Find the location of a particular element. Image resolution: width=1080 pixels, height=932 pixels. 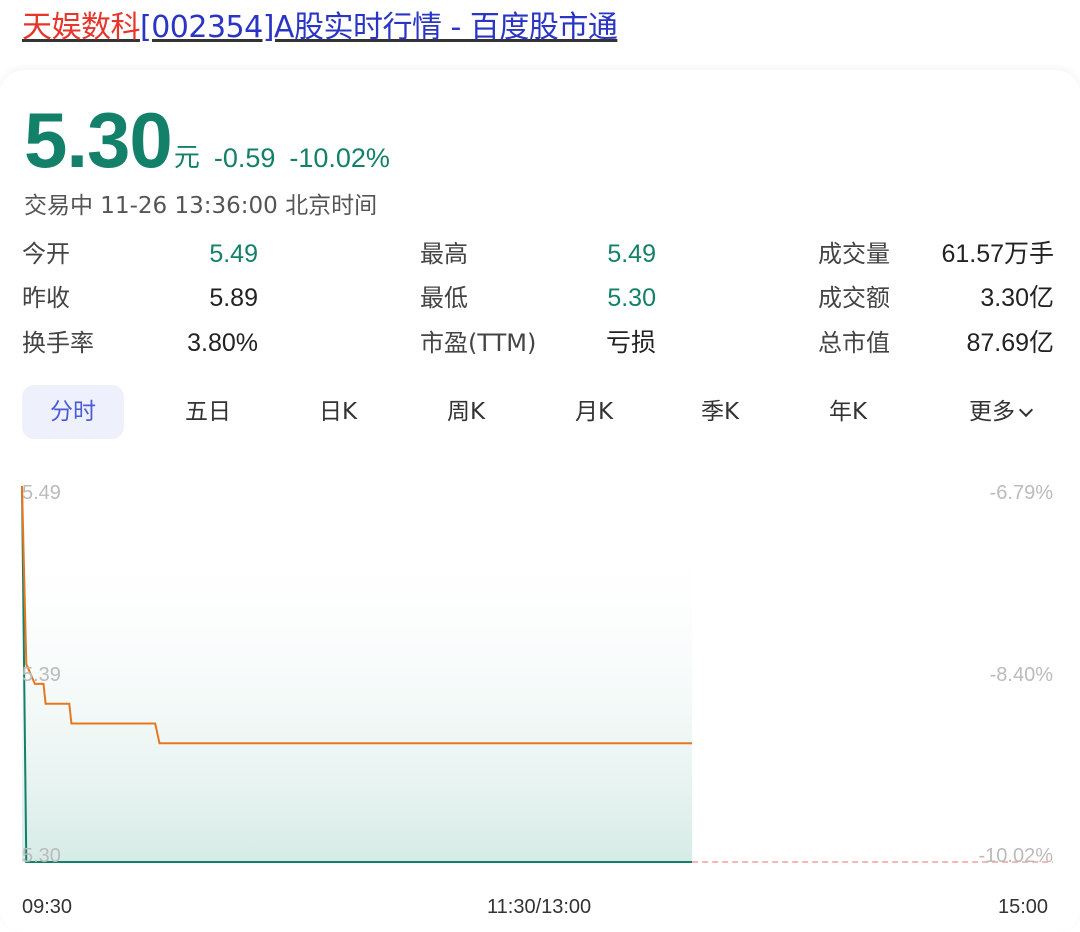

stat-label-prev-close: 昨收 is located at coordinates (46, 298).